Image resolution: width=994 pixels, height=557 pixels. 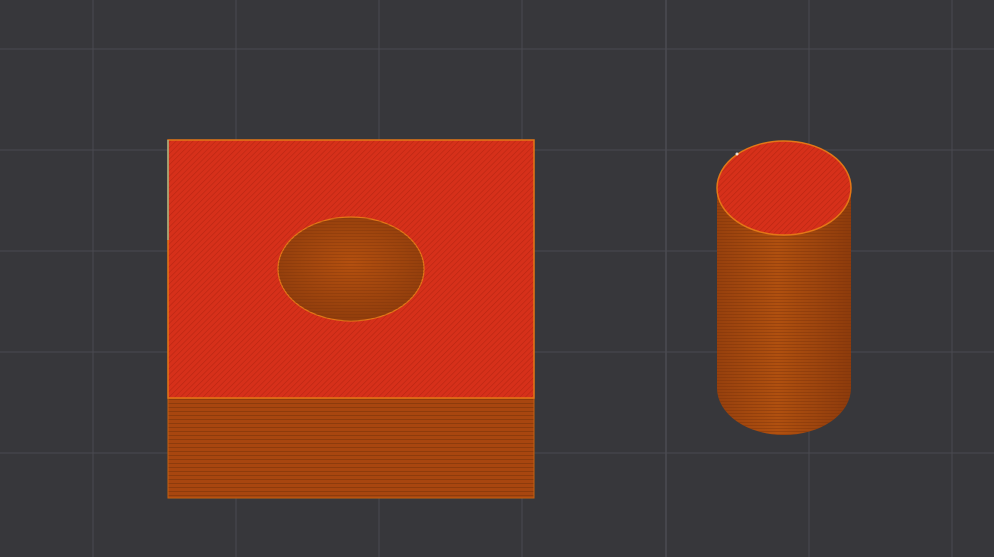 I want to click on cylinder, so click(x=784, y=287).